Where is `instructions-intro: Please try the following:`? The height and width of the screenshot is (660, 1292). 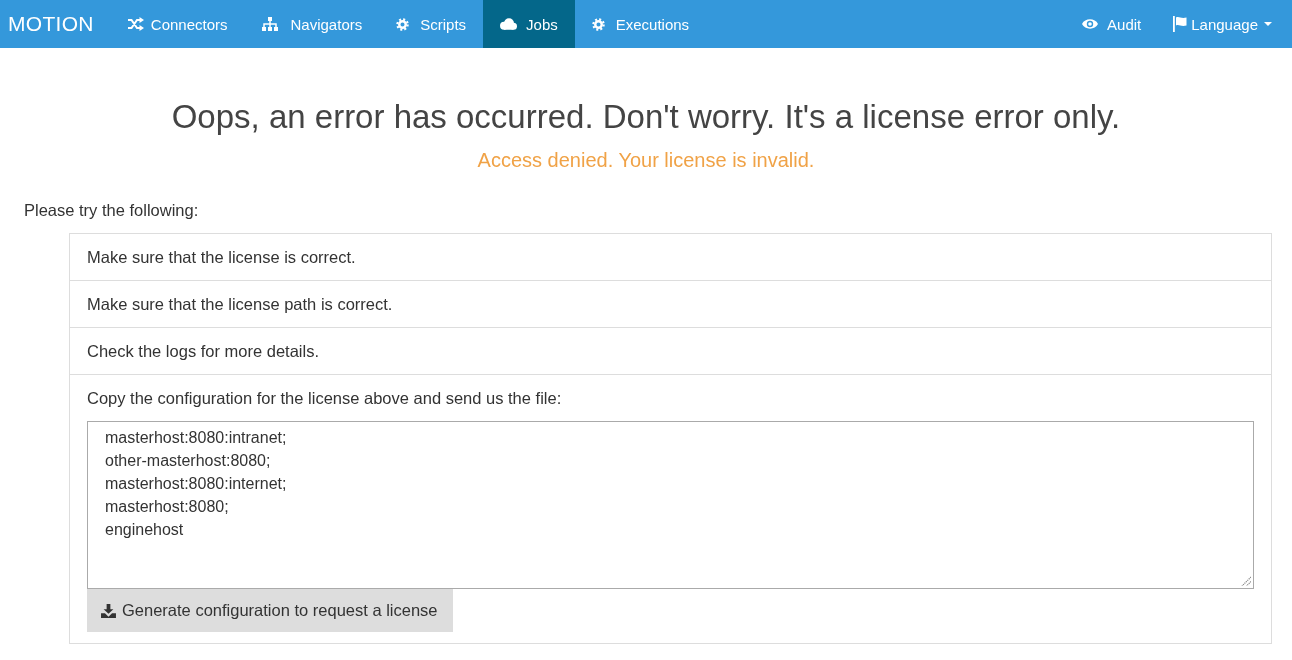 instructions-intro: Please try the following: is located at coordinates (112, 210).